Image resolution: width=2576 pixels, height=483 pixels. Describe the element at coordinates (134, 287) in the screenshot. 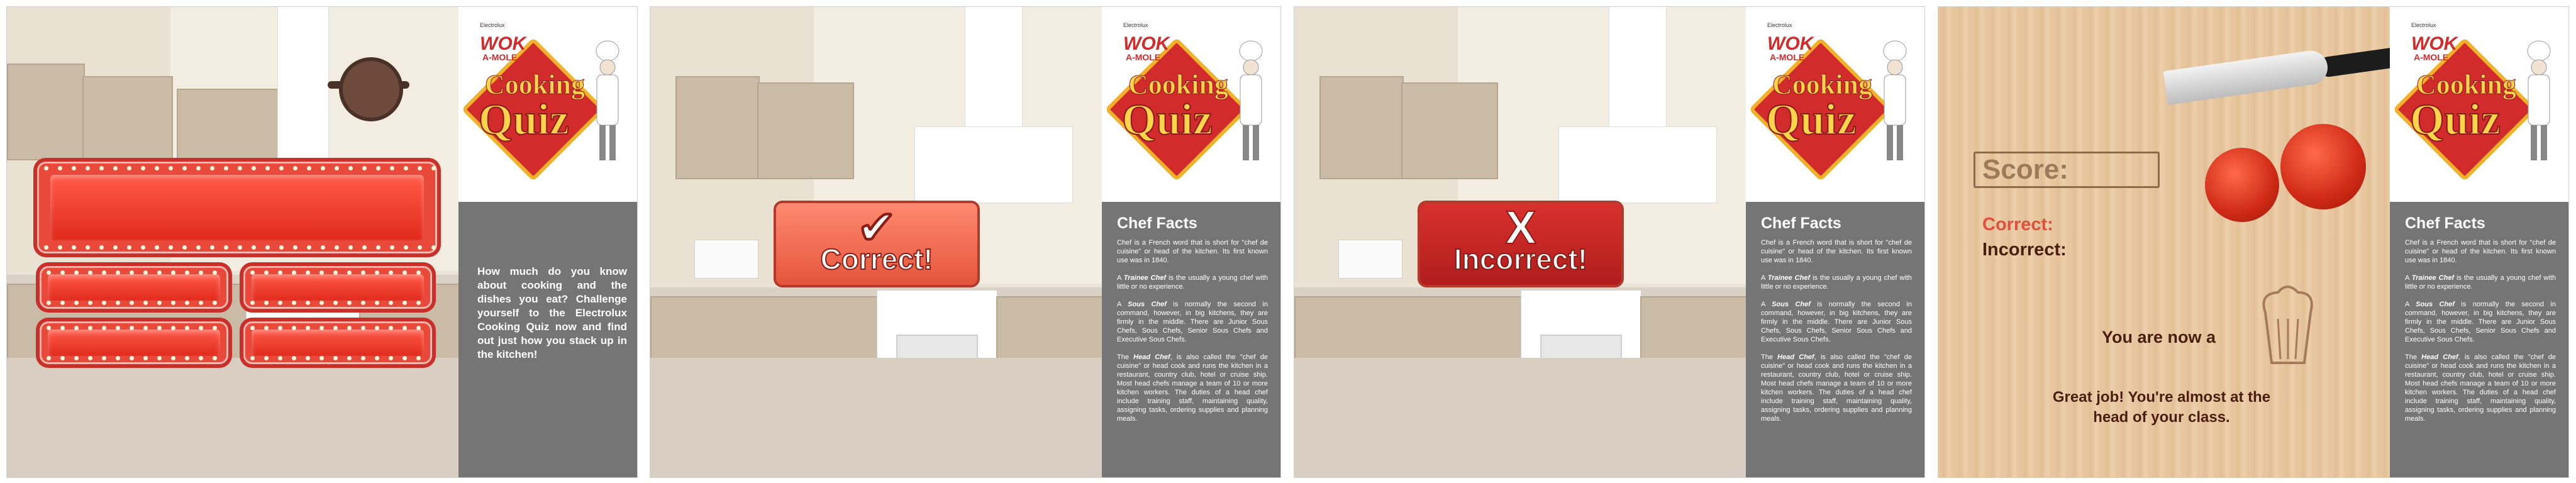

I see `answer-button-a` at that location.